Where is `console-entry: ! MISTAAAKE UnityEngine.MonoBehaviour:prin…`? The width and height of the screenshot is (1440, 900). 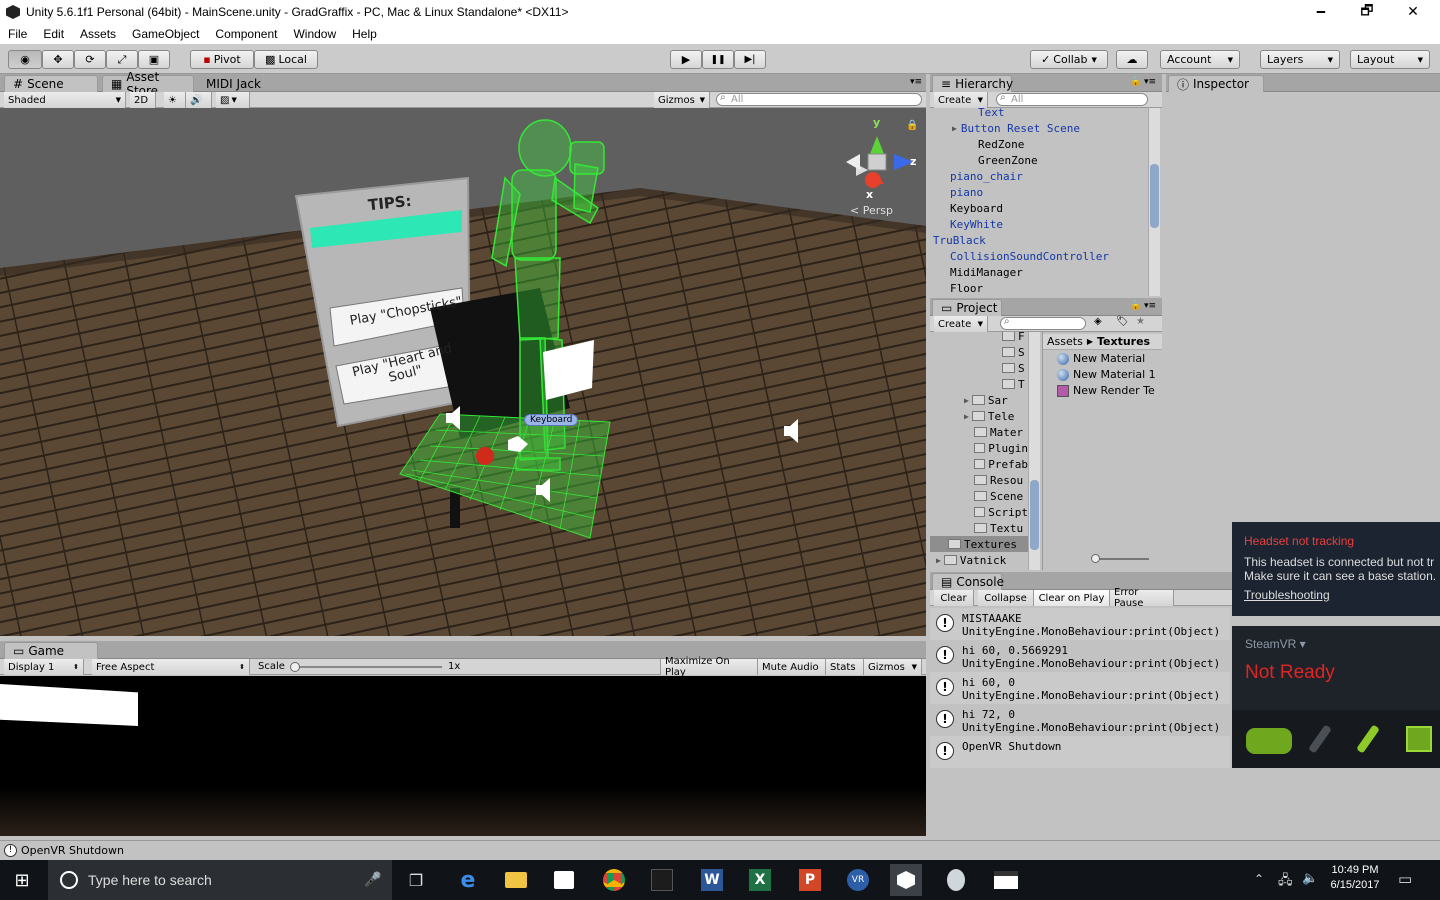
console-entry: ! MISTAAAKE UnityEngine.MonoBehaviour:prin… is located at coordinates (1080, 624).